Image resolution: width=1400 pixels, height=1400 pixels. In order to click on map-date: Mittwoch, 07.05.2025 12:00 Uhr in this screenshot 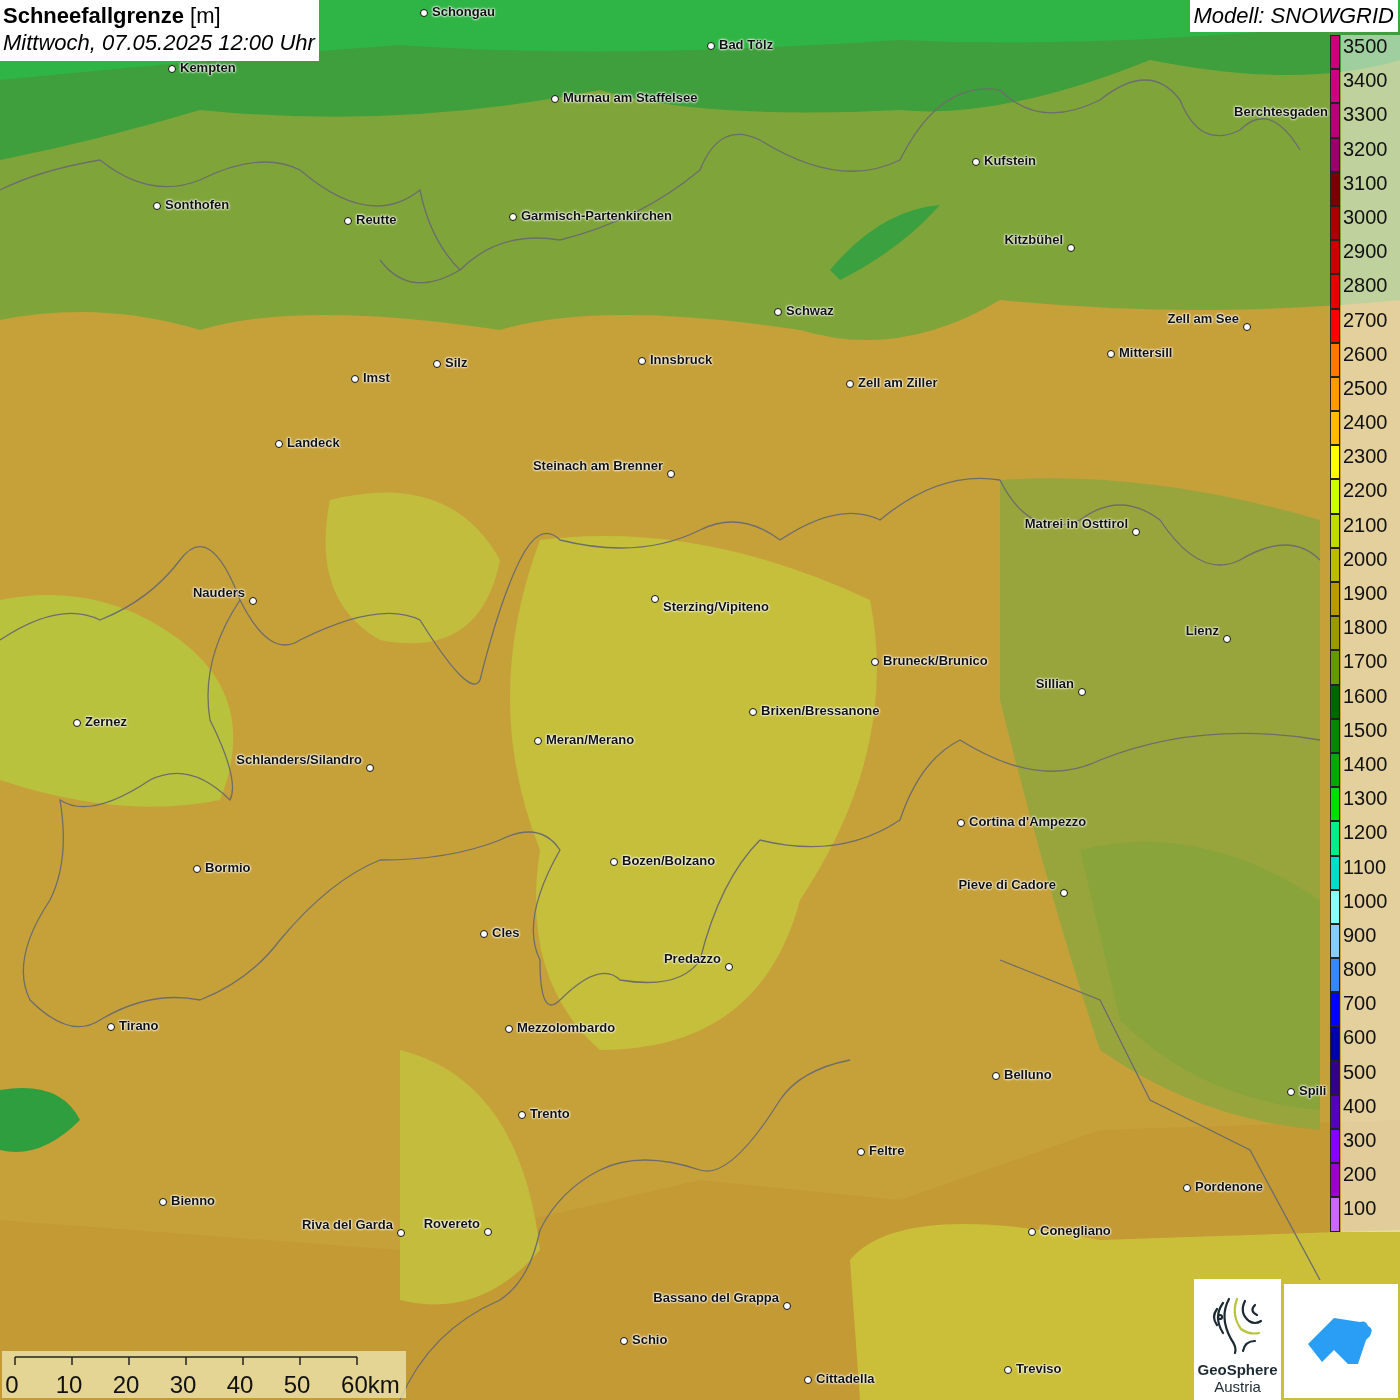, I will do `click(159, 42)`.